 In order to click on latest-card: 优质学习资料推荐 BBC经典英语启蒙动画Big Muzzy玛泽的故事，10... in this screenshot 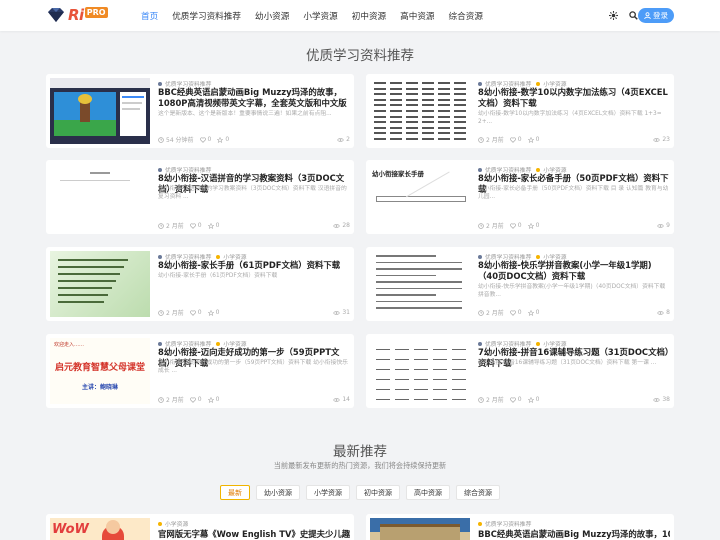, I will do `click(520, 527)`.